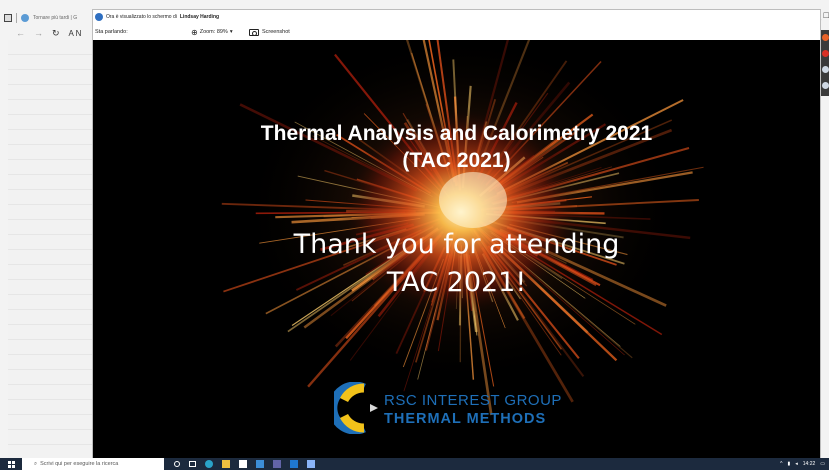  Describe the element at coordinates (356, 408) in the screenshot. I see `thermal-methods-logo-icon` at that location.